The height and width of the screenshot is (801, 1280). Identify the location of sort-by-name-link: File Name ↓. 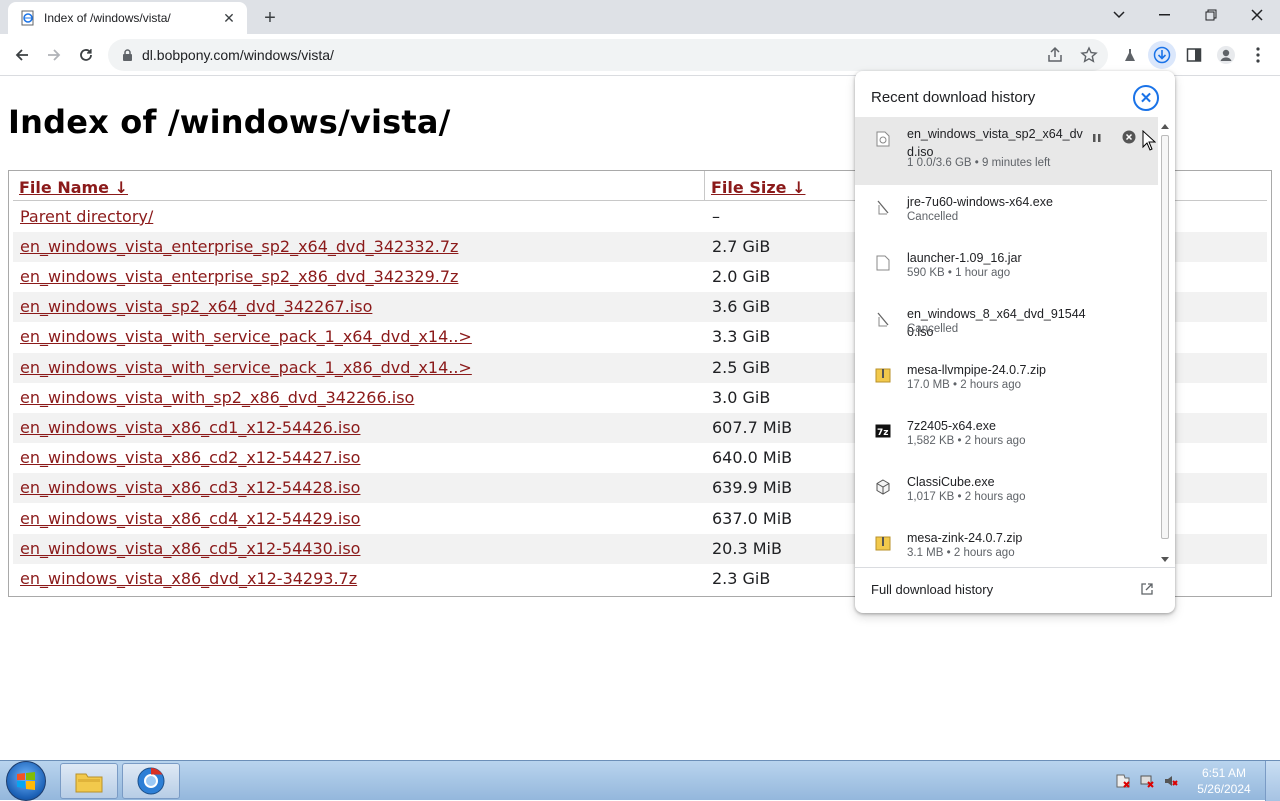
(73, 187).